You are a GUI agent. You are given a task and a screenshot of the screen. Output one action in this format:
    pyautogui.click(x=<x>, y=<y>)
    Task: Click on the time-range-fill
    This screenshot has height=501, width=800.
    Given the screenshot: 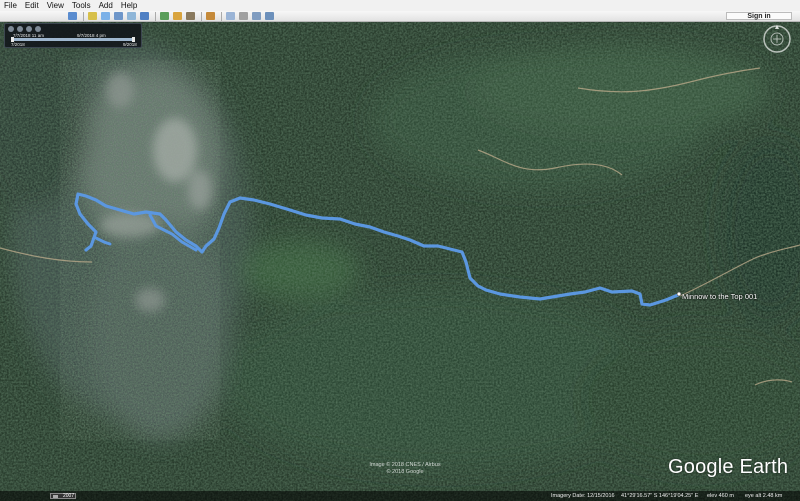 What is the action you would take?
    pyautogui.click(x=73, y=39)
    